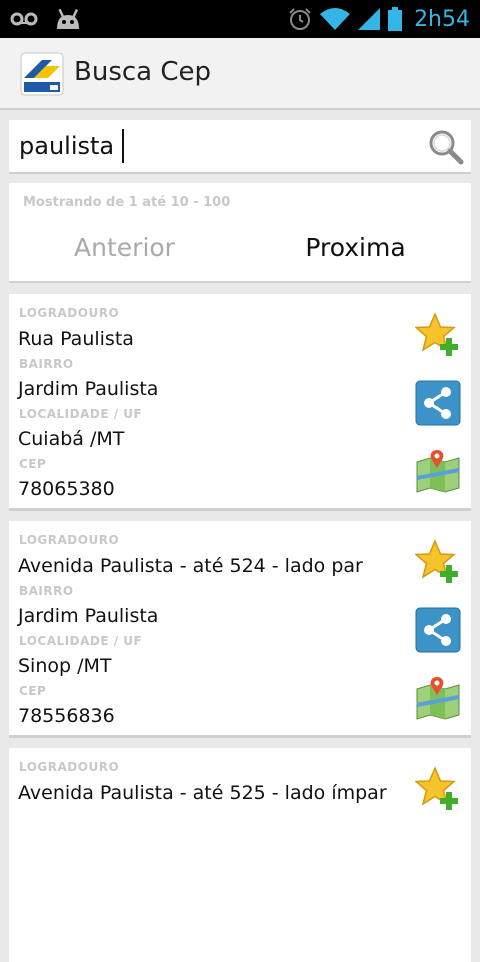 This screenshot has width=480, height=962. I want to click on logradouro-value: Avenida Paulista - até 525 - lado ímpar, so click(202, 793).